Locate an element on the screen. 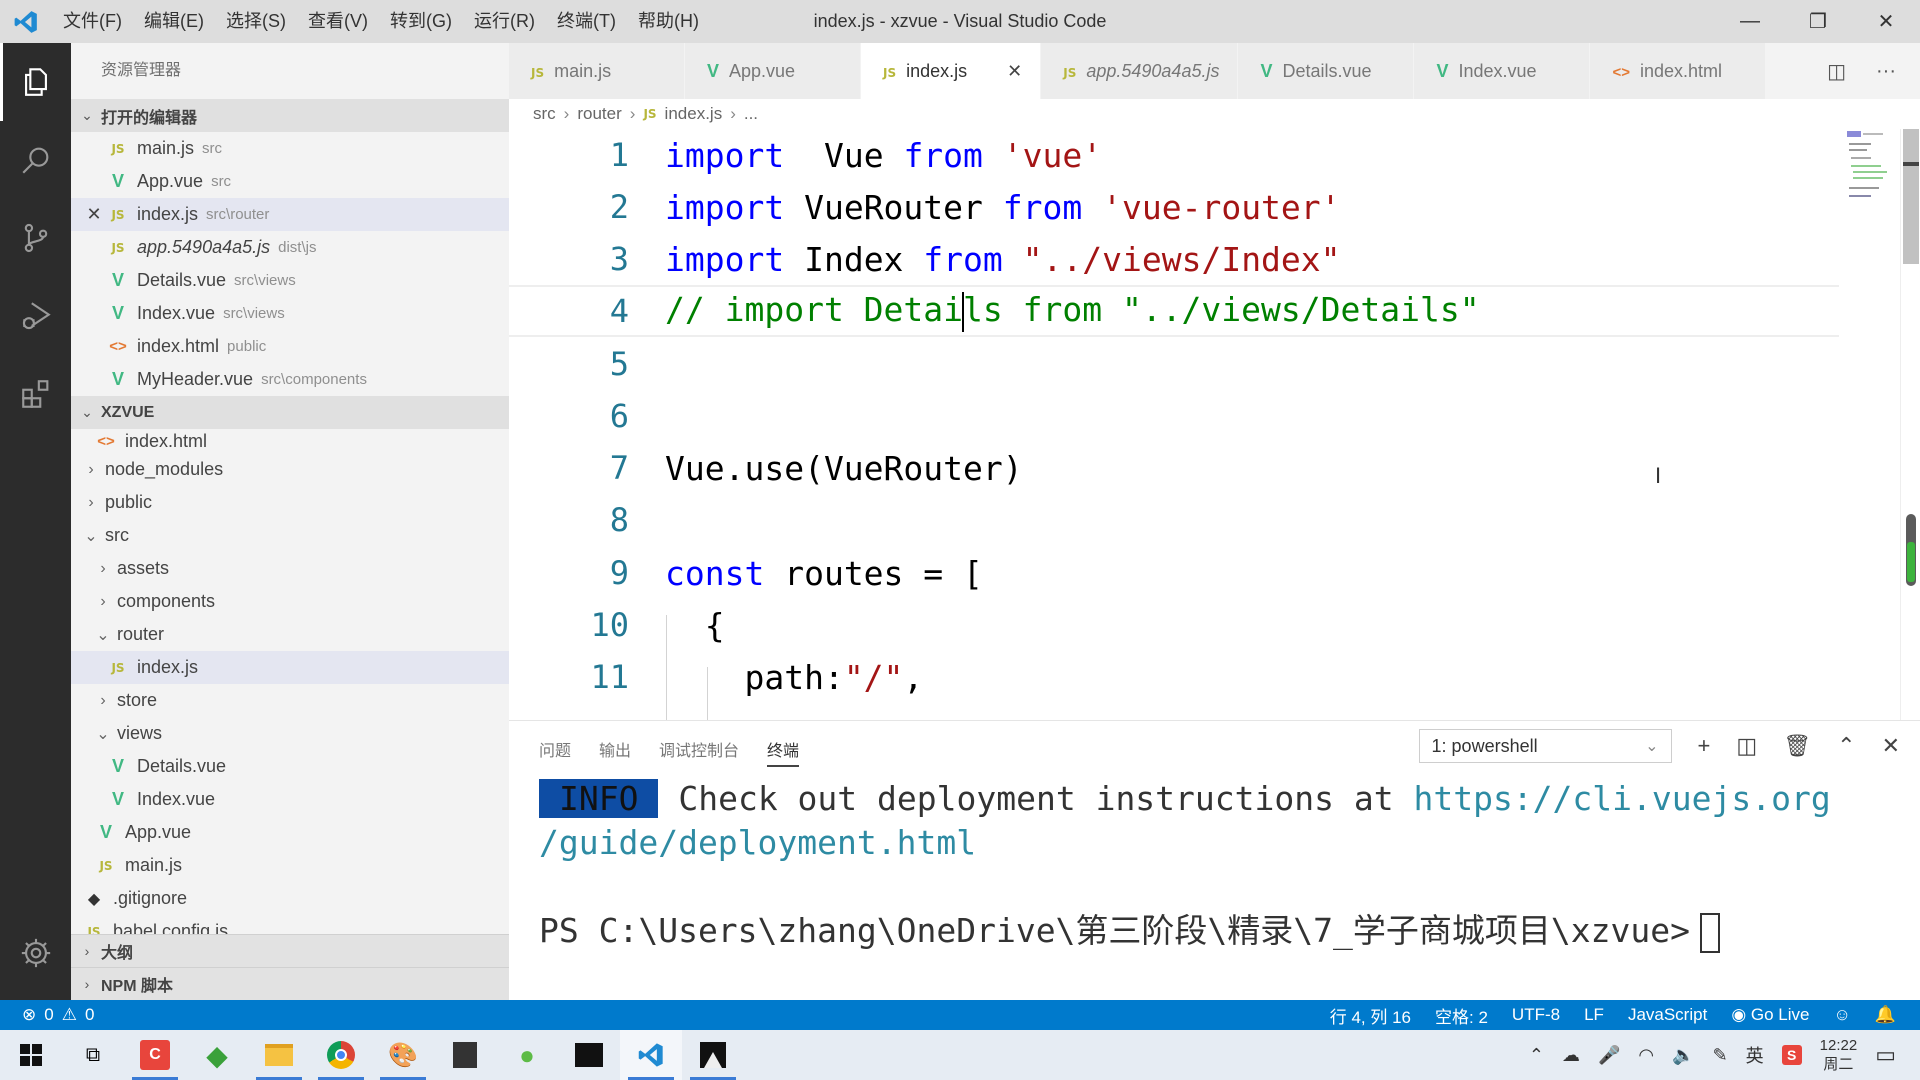  taskbar-chrome is located at coordinates (341, 1055).